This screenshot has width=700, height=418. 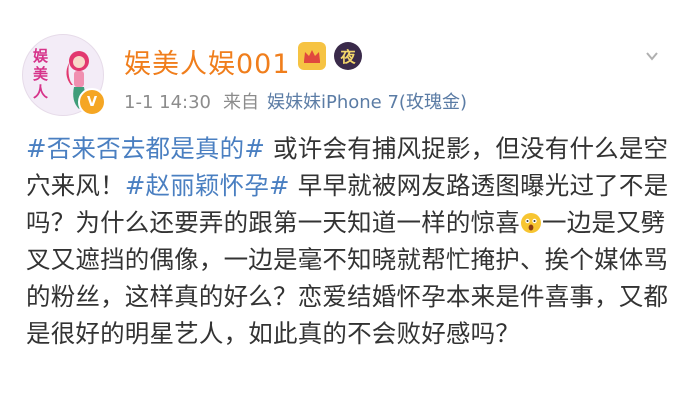 What do you see at coordinates (207, 185) in the screenshot?
I see `hashtag-link: #赵丽颖怀孕#` at bounding box center [207, 185].